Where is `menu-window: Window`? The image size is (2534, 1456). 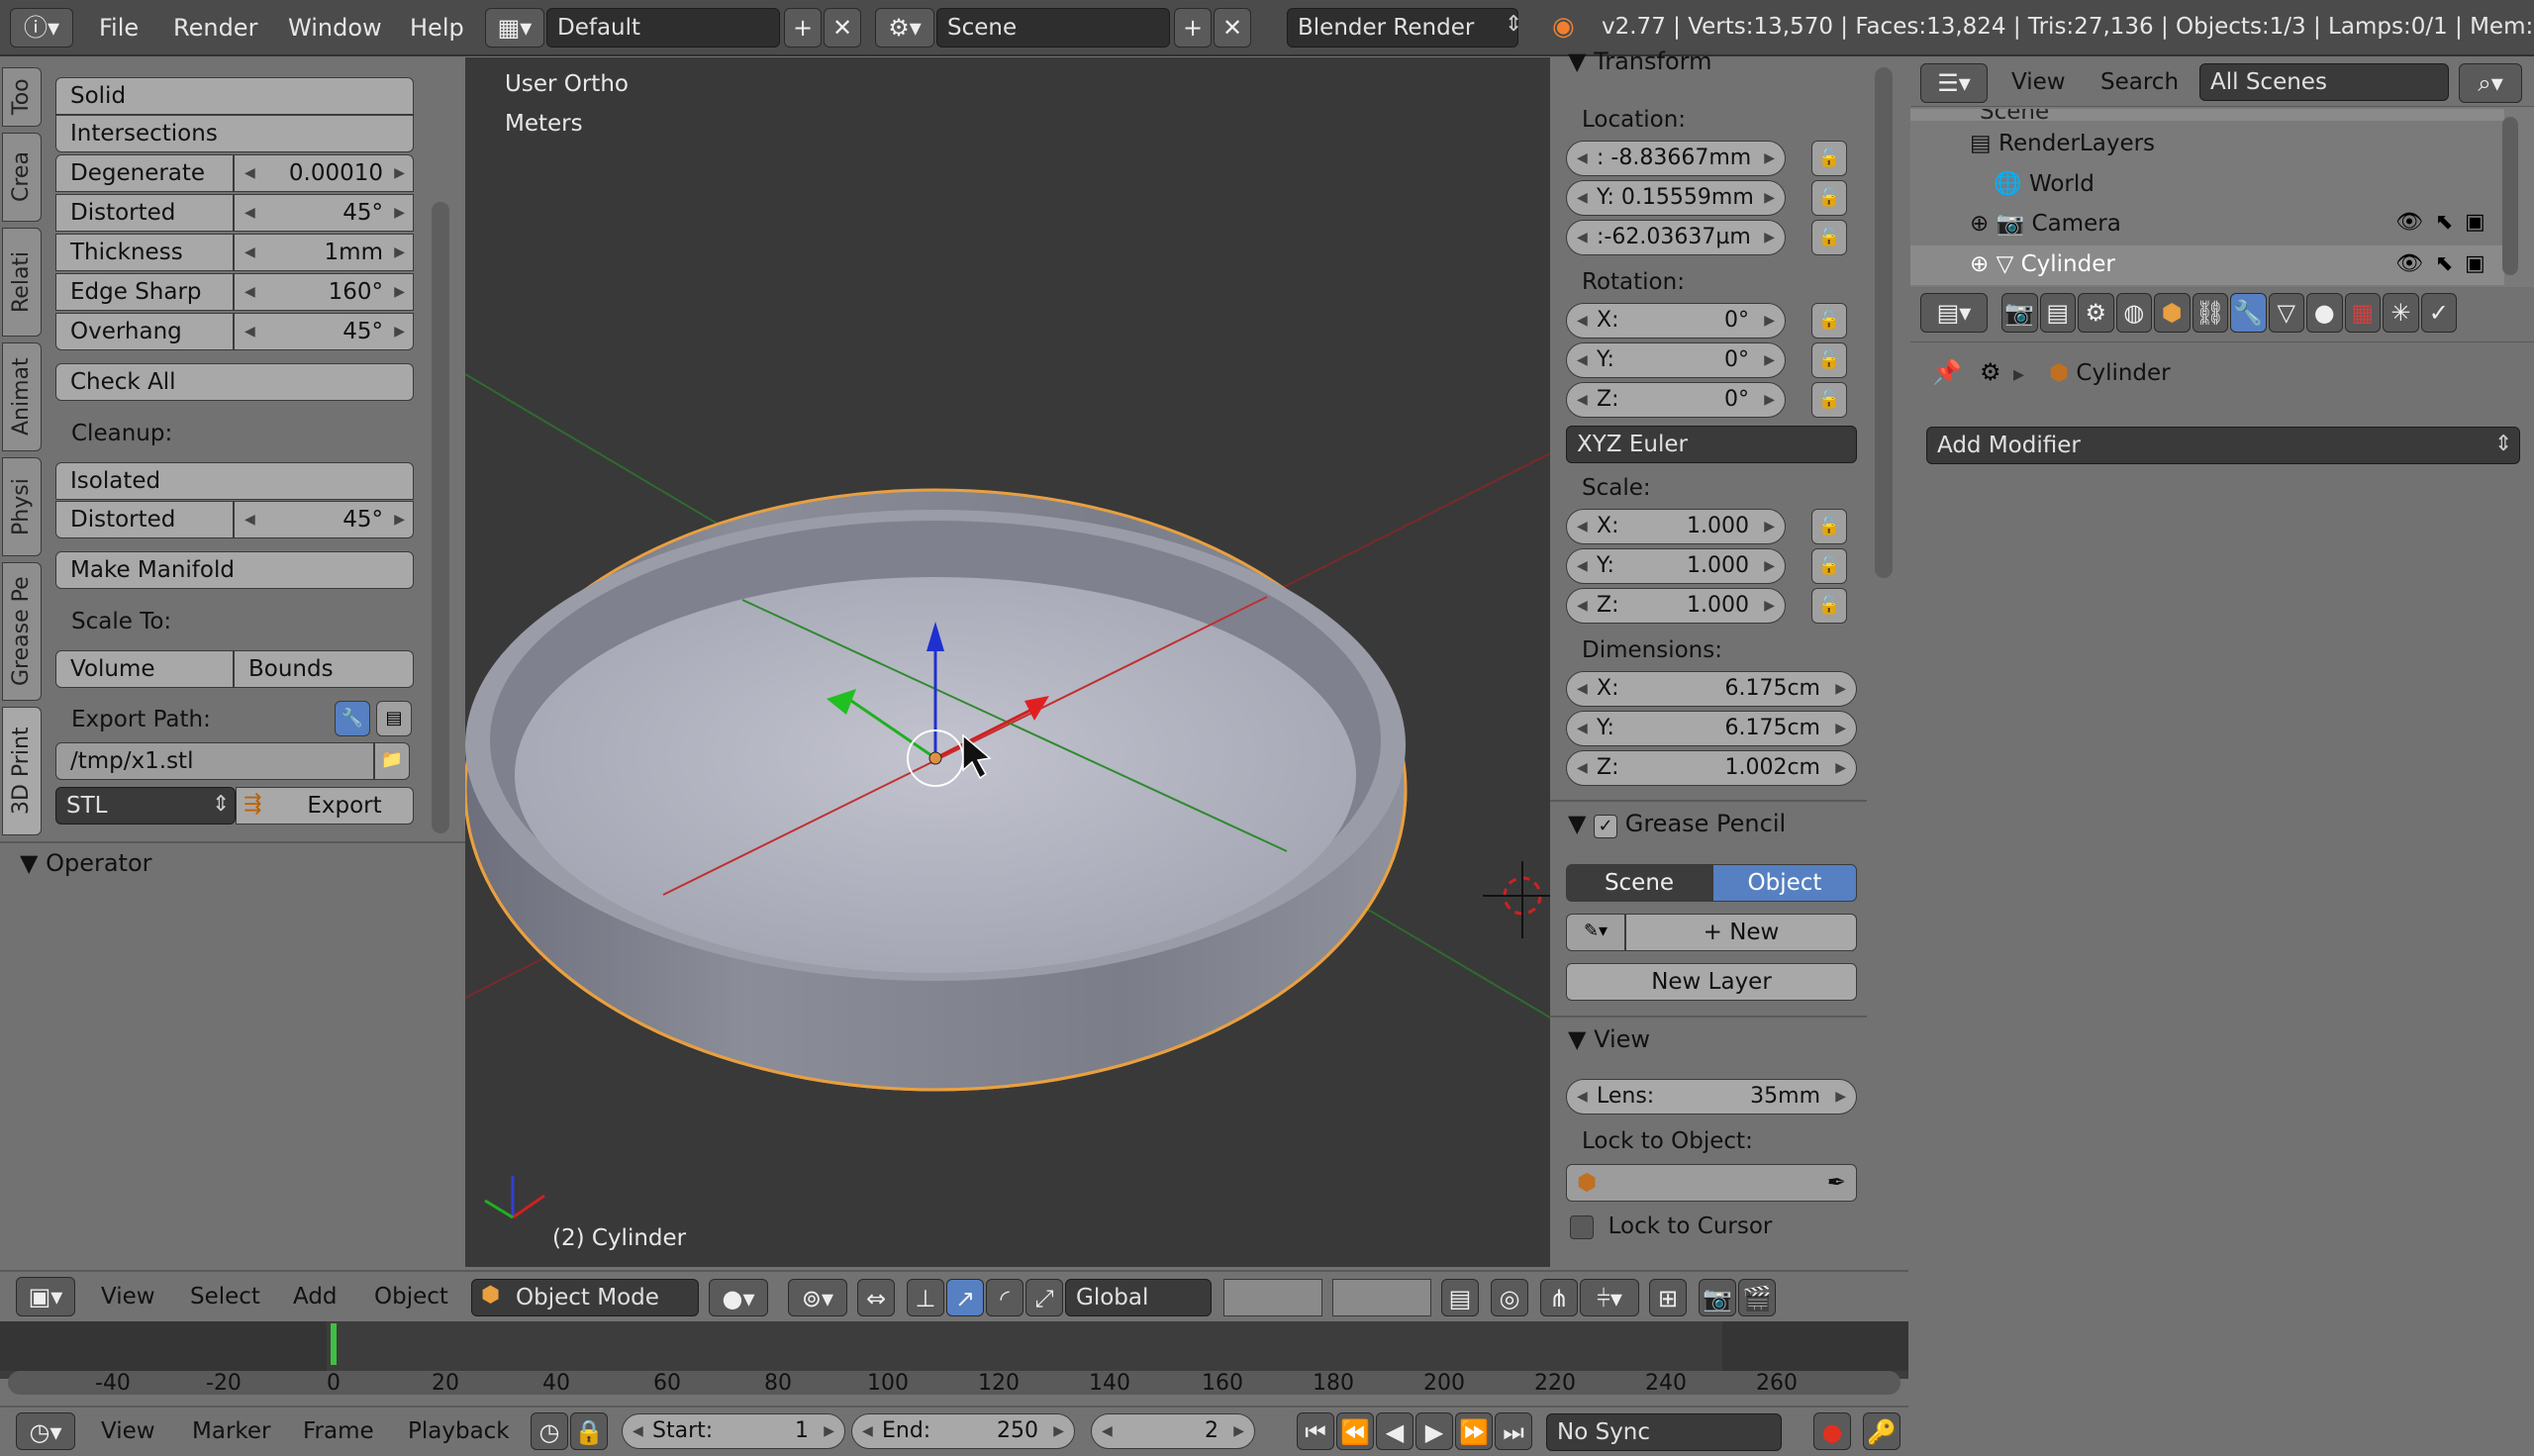 menu-window: Window is located at coordinates (335, 28).